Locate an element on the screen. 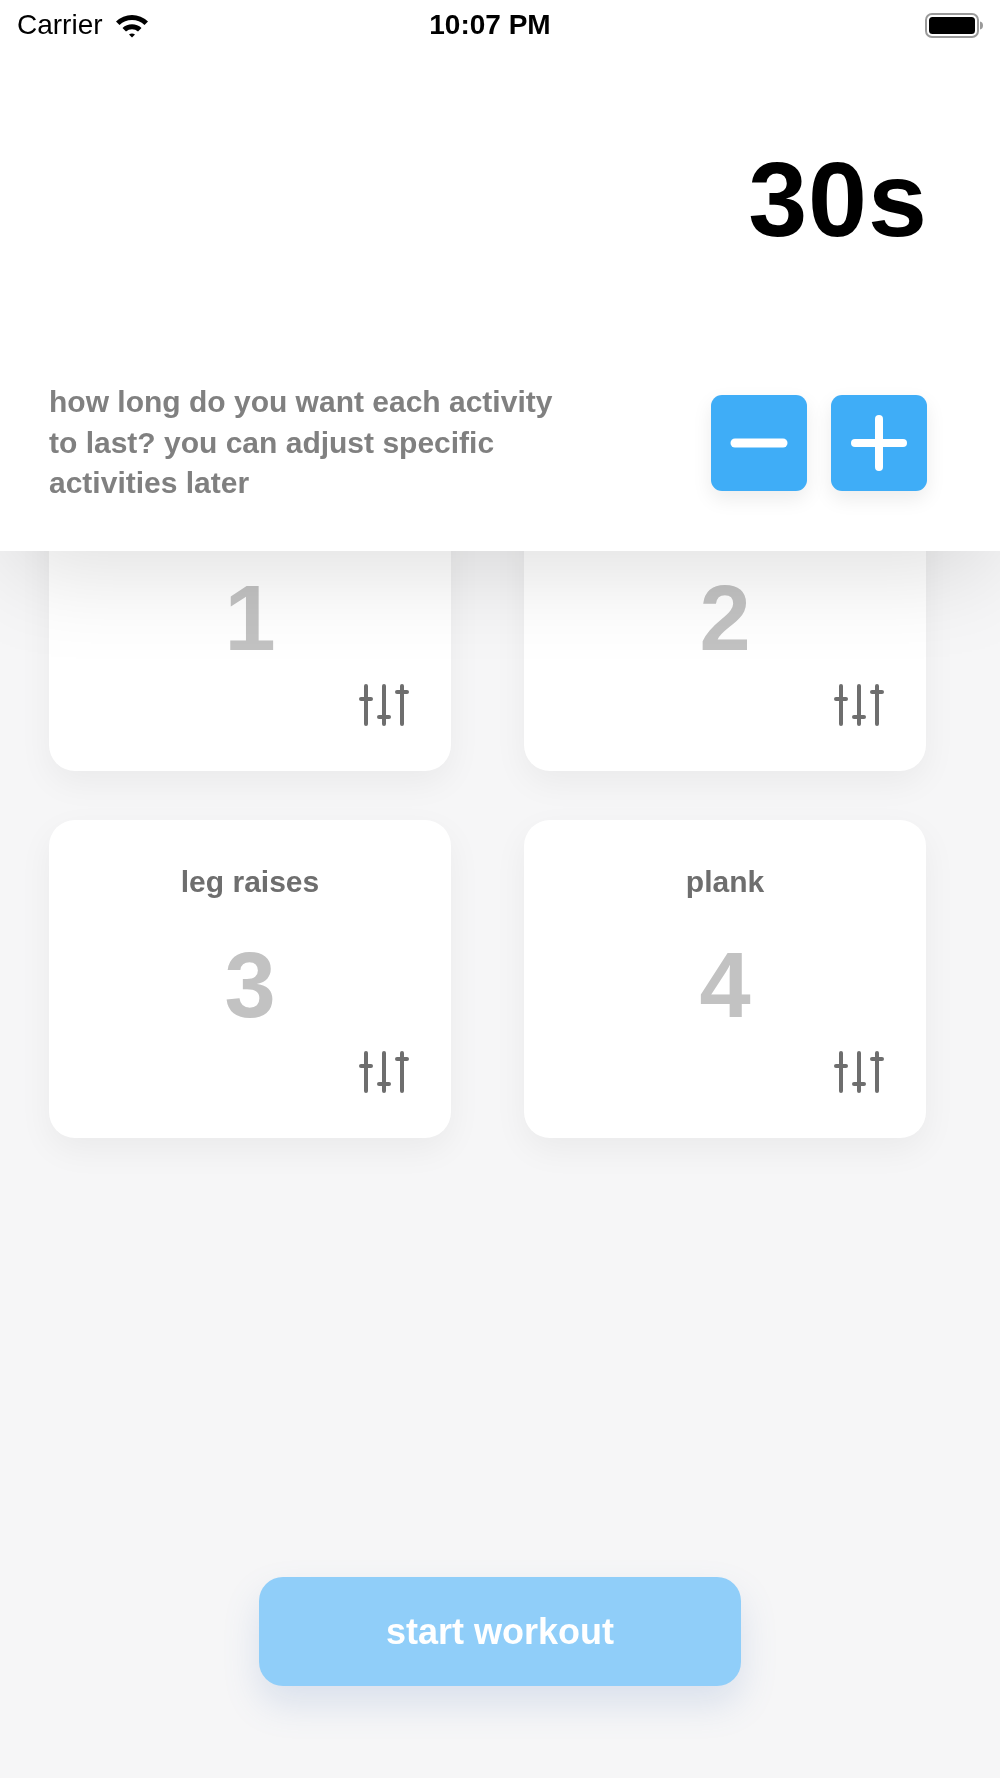  activity-card: 1 is located at coordinates (250, 661).